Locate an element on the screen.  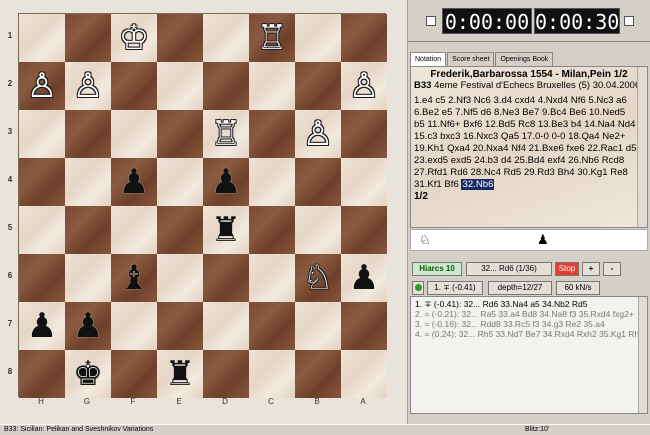
board-square: ♝ is located at coordinates (134, 278).